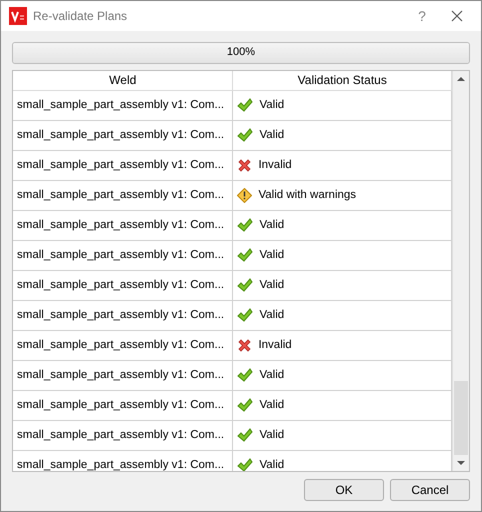  What do you see at coordinates (457, 16) in the screenshot?
I see `close-icon` at bounding box center [457, 16].